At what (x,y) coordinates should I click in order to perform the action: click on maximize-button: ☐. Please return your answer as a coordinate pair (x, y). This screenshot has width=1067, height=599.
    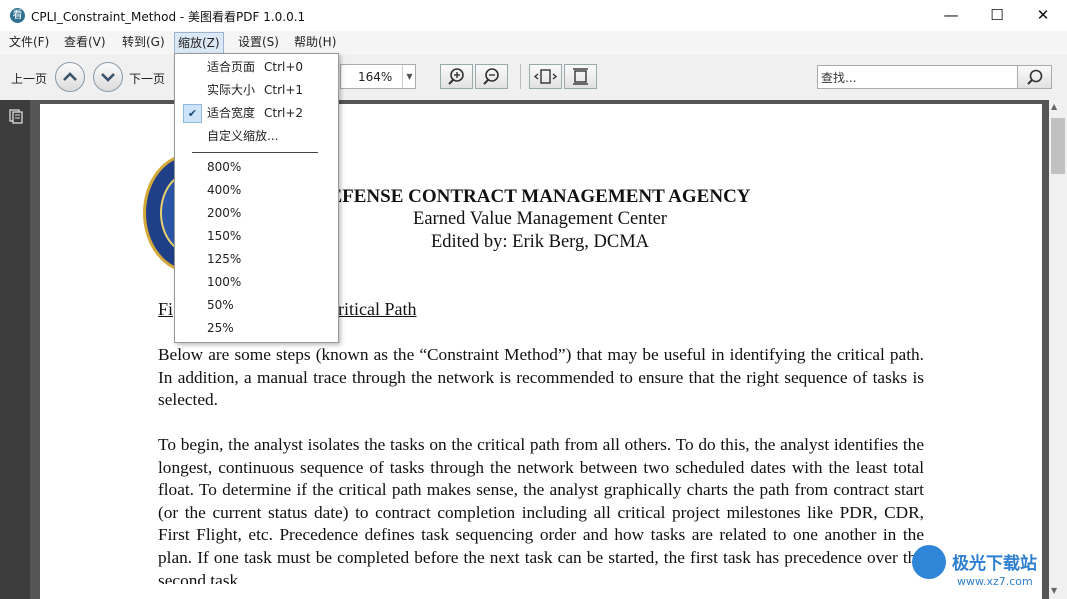
    Looking at the image, I should click on (997, 15).